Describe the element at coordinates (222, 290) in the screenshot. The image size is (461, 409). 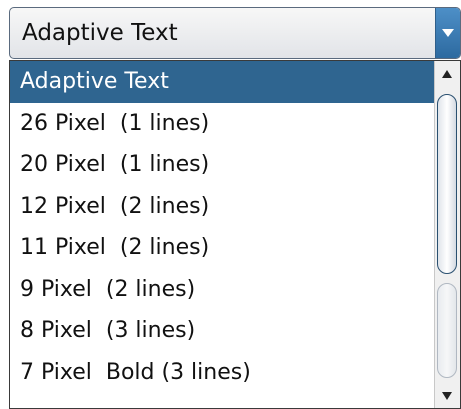
I see `dropdown-option: 9 Pixel (2 lines)` at that location.